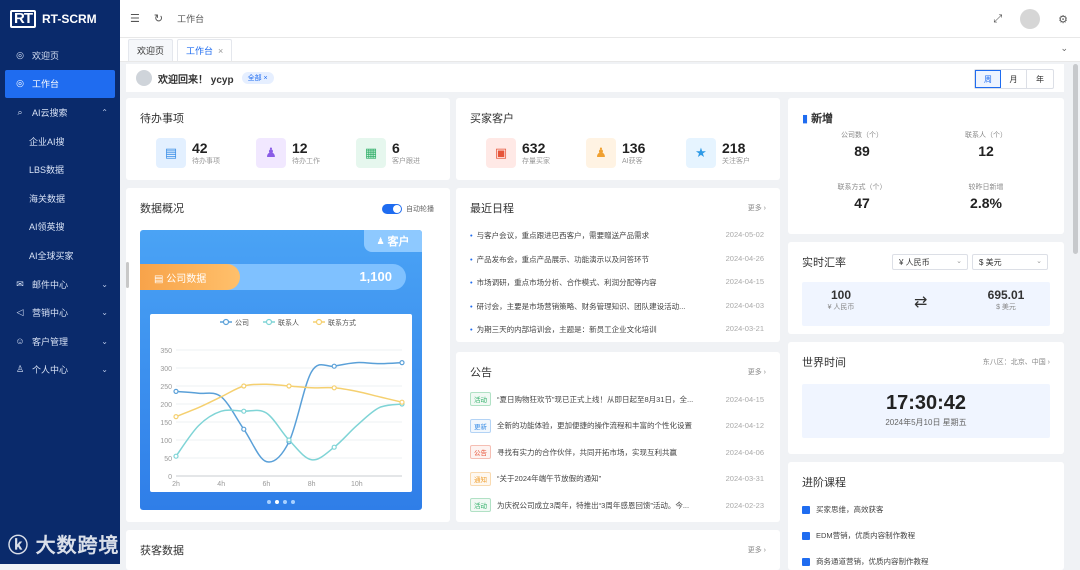 This screenshot has height=570, width=1080. Describe the element at coordinates (518, 153) in the screenshot. I see `stat-stock-buyers: ▣ 632 存量买家` at that location.